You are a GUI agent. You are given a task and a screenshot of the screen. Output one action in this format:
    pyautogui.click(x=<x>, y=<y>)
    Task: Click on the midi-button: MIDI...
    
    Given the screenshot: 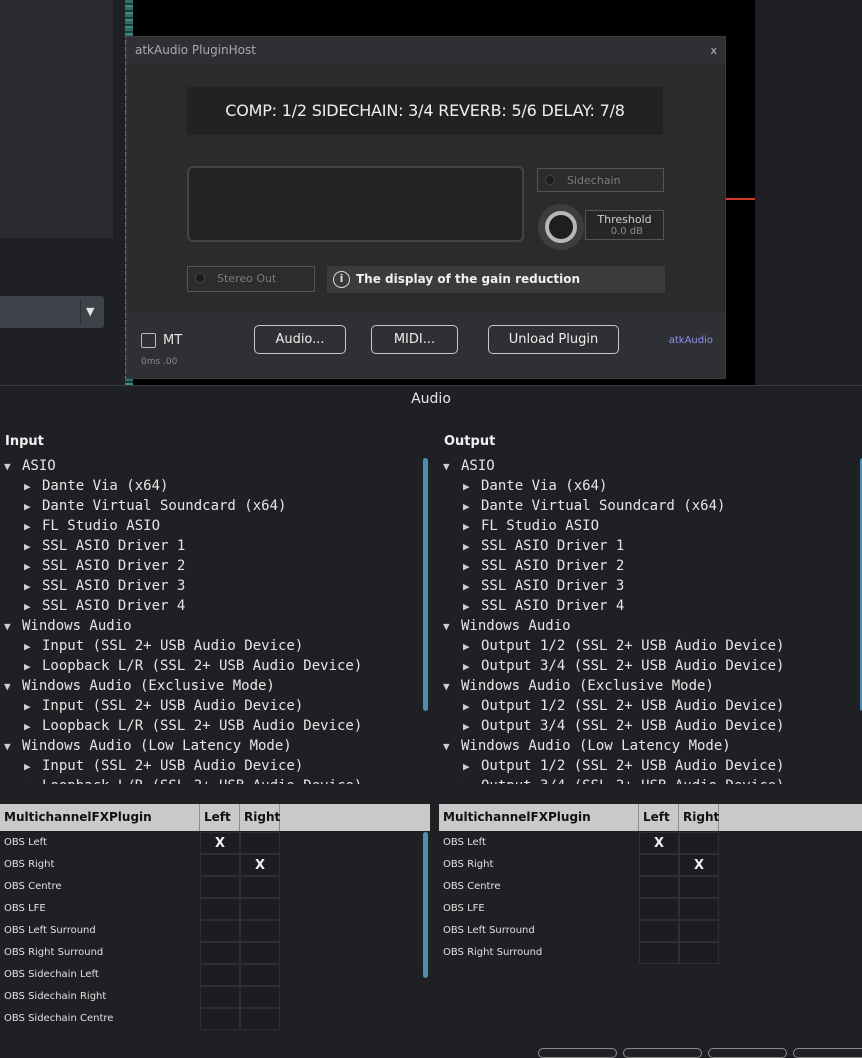 What is the action you would take?
    pyautogui.click(x=414, y=339)
    